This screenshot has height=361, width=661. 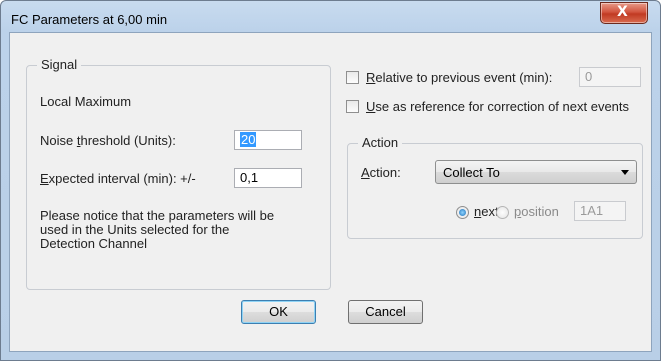 What do you see at coordinates (118, 178) in the screenshot?
I see `expected-interval-label: Expected interval (min): +/-` at bounding box center [118, 178].